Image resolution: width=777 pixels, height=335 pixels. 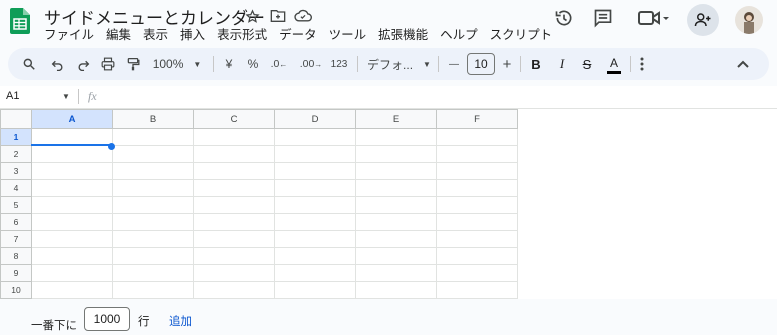 I want to click on text-color-button: A, so click(x=614, y=64).